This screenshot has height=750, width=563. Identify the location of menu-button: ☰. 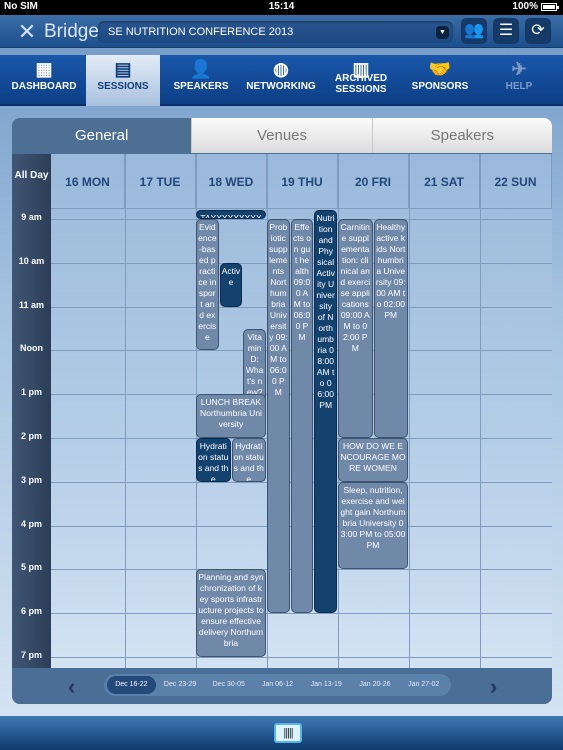
(506, 31).